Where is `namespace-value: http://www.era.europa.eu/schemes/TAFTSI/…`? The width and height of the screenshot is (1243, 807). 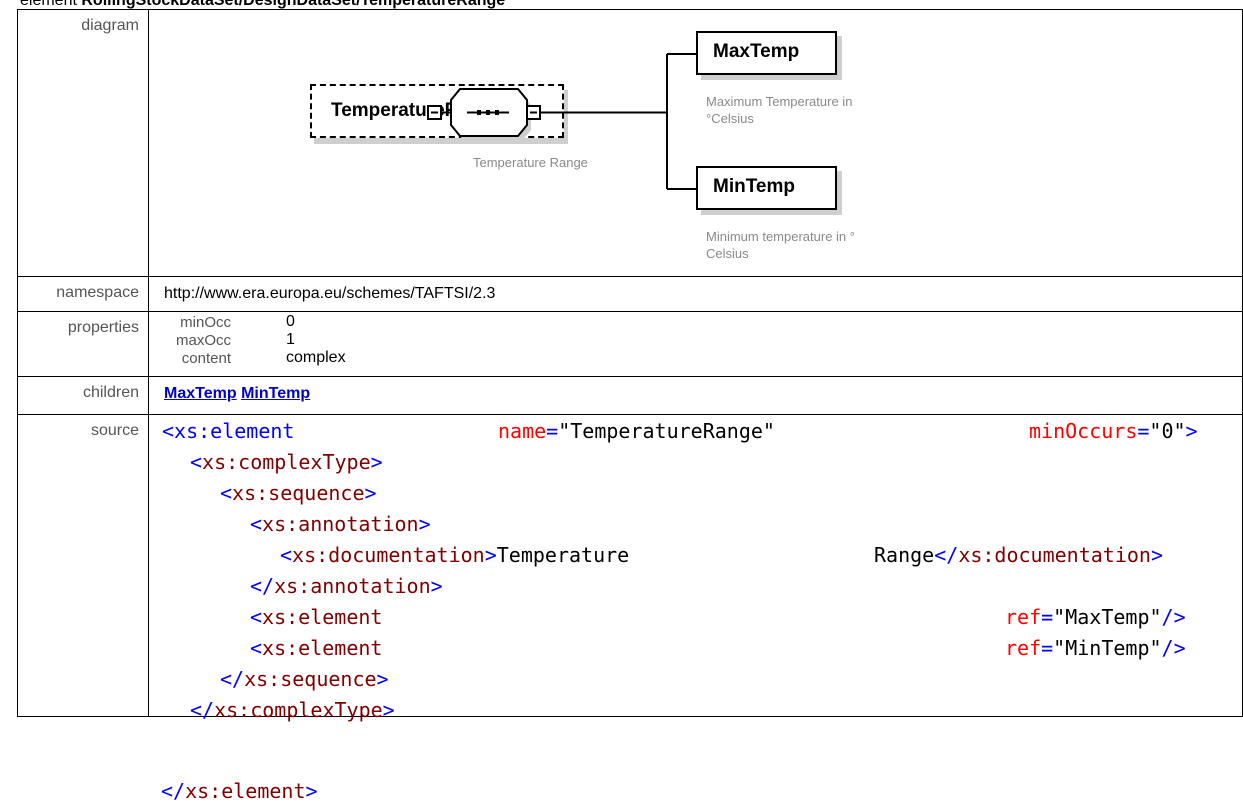
namespace-value: http://www.era.europa.eu/schemes/TAFTSI/… is located at coordinates (695, 294).